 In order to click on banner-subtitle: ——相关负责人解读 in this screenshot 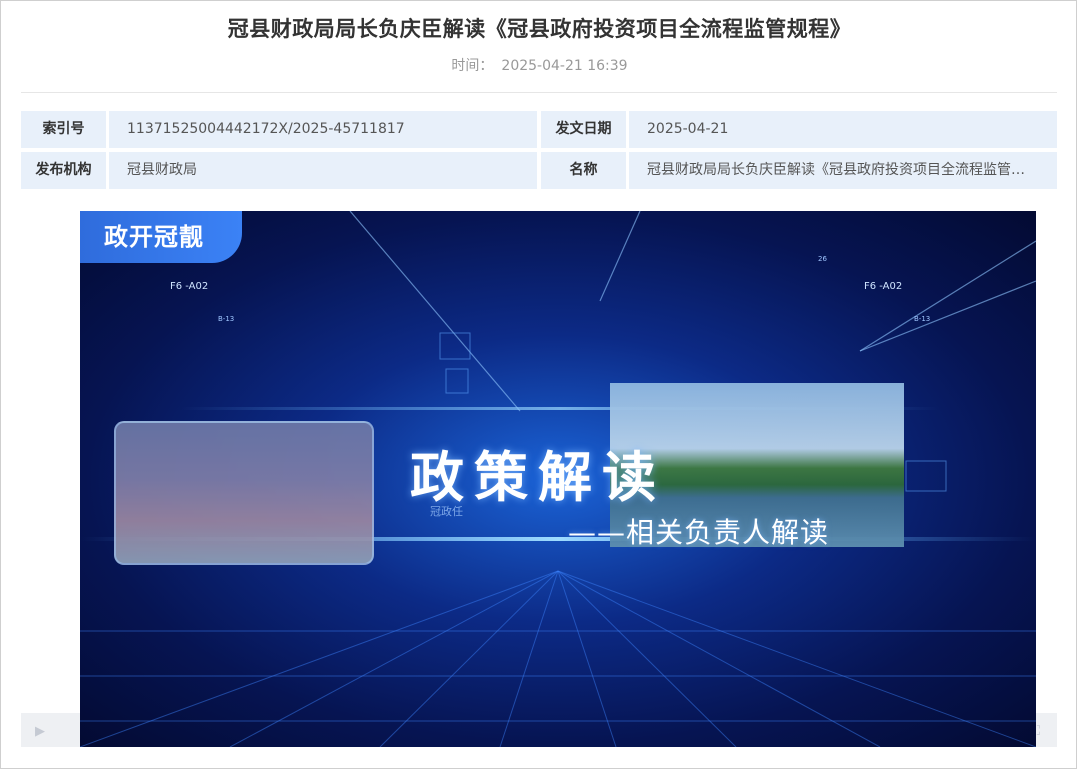, I will do `click(699, 532)`.